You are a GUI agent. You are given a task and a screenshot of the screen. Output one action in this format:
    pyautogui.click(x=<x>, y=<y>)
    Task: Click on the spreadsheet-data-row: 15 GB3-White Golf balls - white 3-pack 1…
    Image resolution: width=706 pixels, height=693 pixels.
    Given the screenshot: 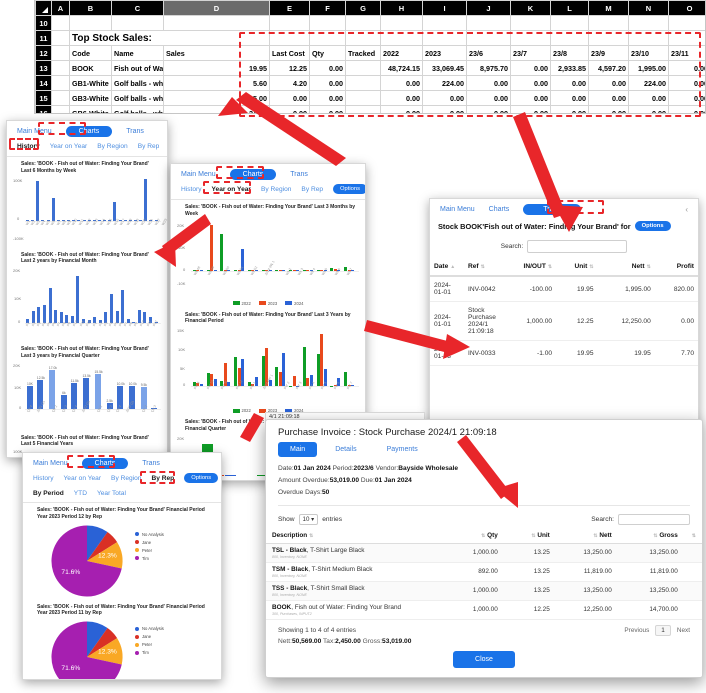 What is the action you would take?
    pyautogui.click(x=370, y=98)
    